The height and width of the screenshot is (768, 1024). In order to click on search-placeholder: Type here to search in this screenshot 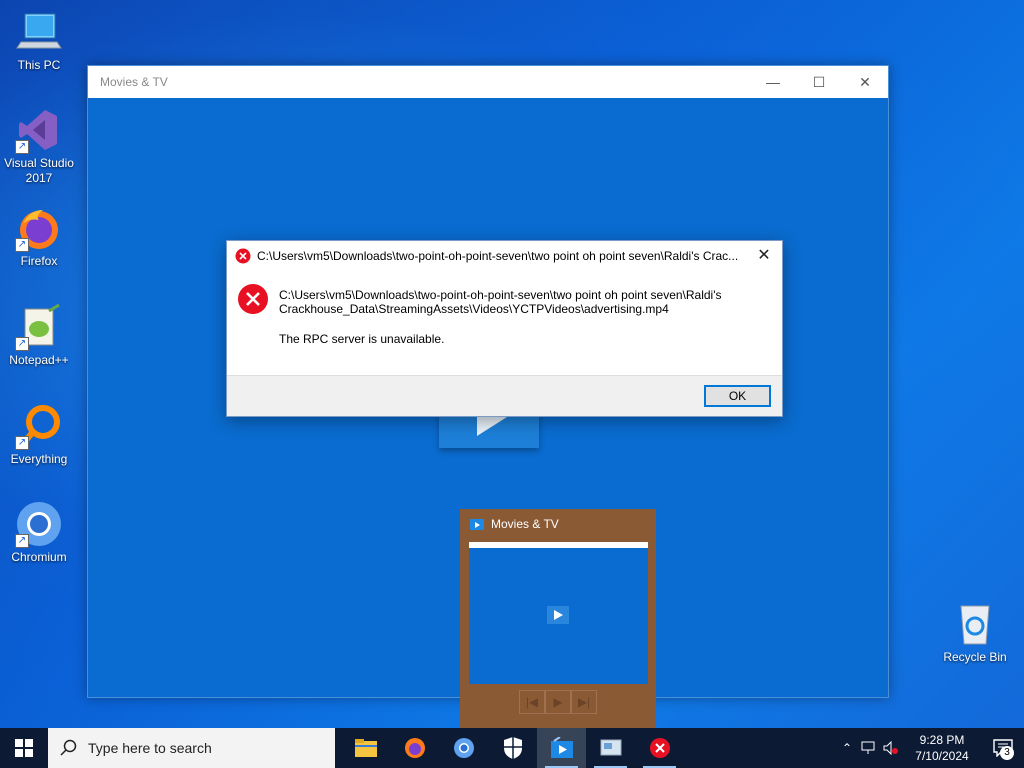, I will do `click(150, 748)`.